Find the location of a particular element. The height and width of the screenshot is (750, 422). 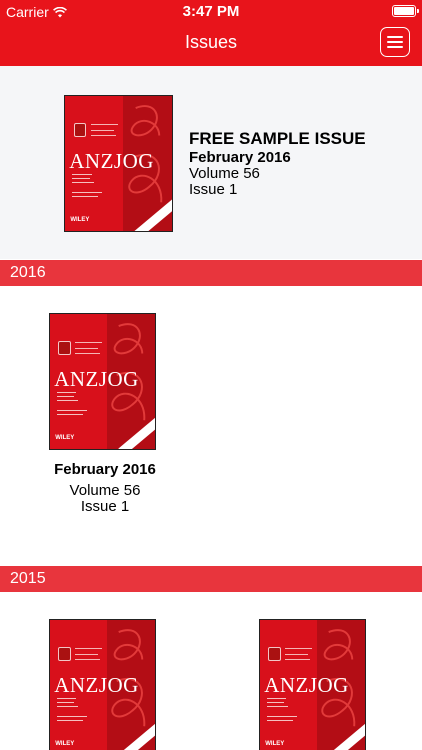

featured-cover: ANZJOG WILEY is located at coordinates (118, 163).